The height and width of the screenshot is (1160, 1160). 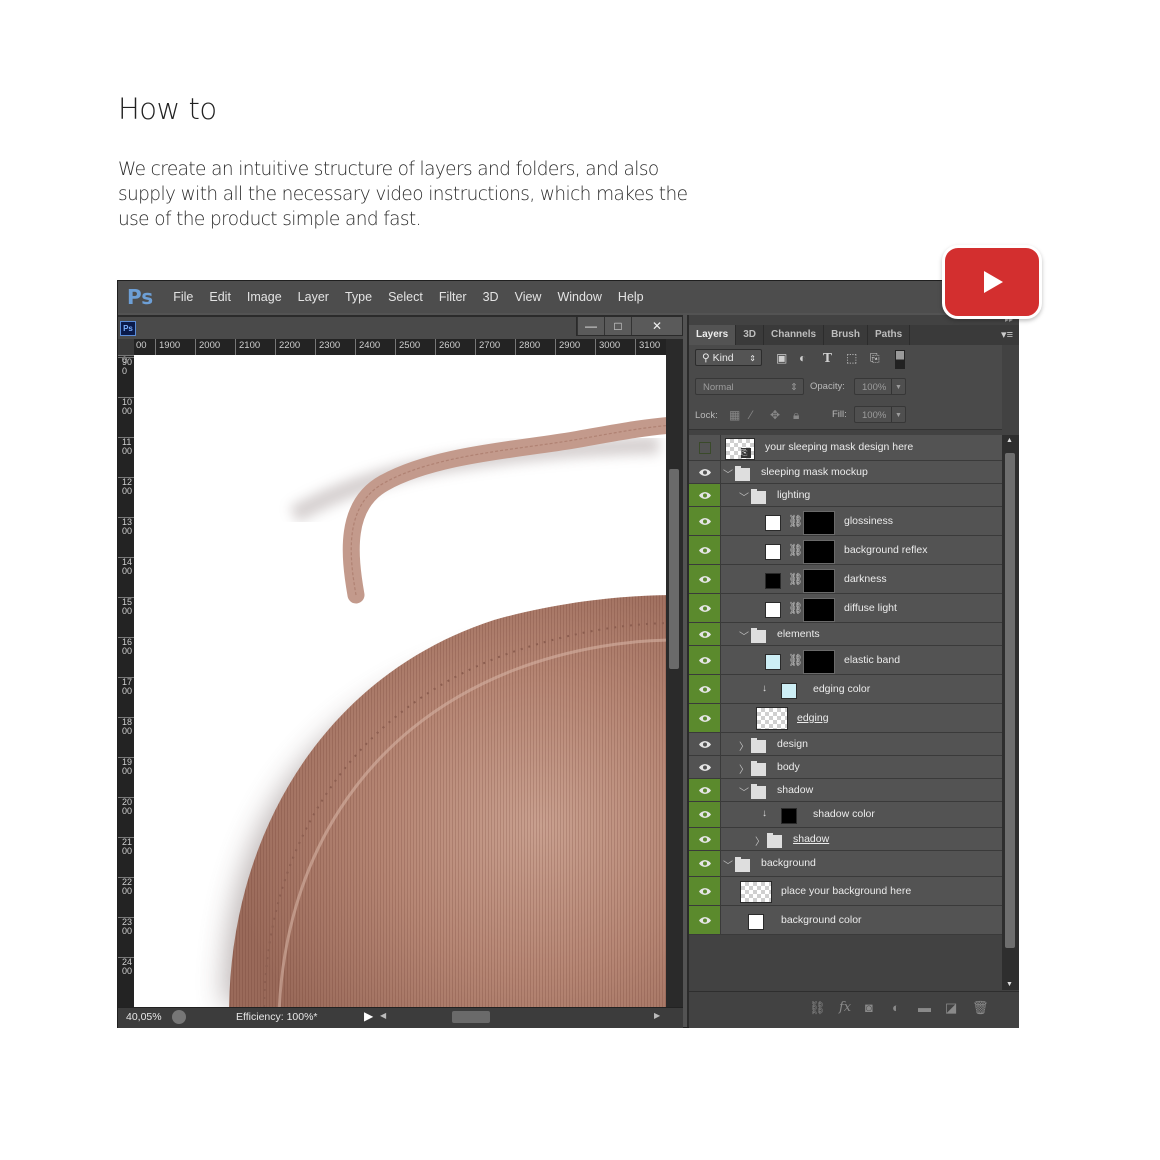 I want to click on youtube-button, so click(x=992, y=282).